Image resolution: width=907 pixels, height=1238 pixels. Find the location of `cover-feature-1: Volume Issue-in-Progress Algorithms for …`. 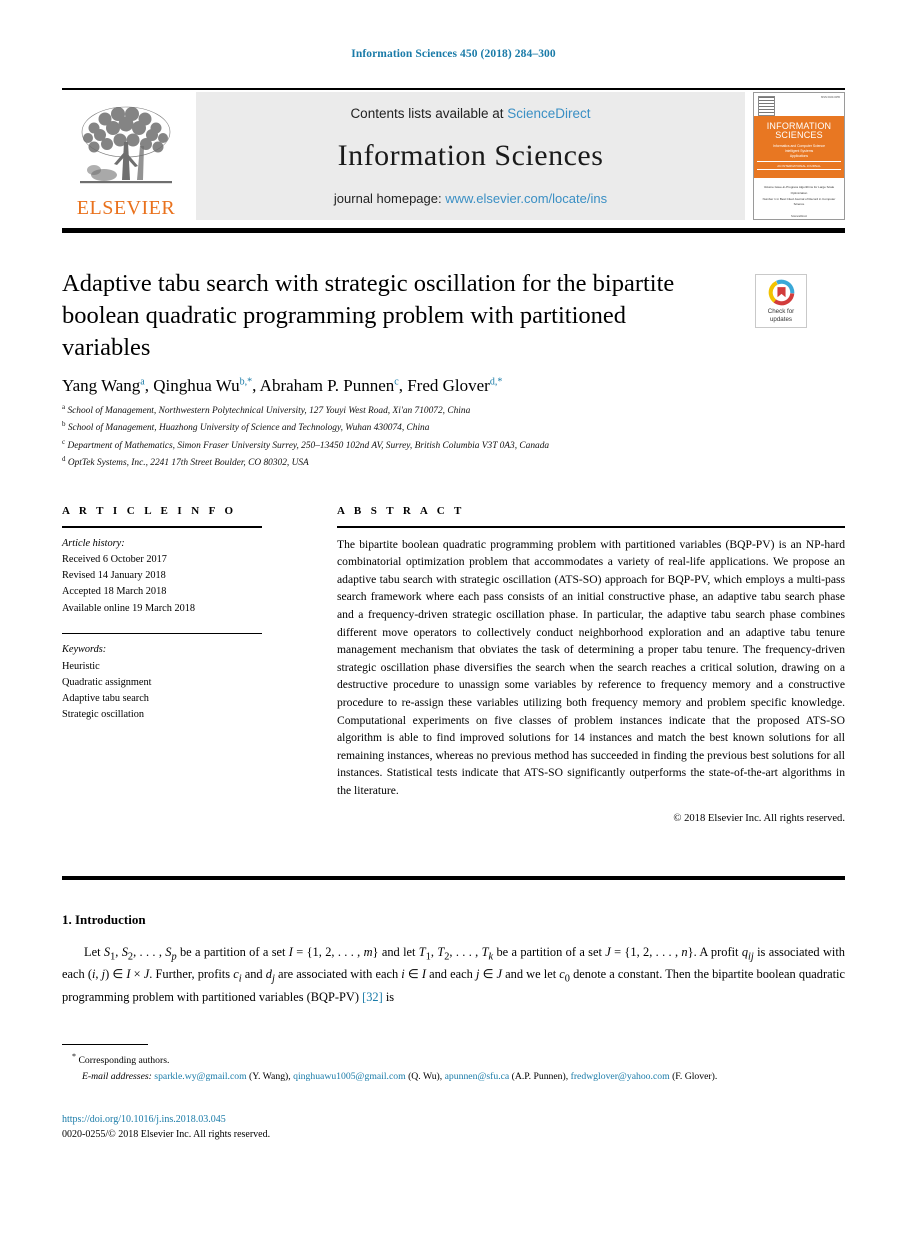

cover-feature-1: Volume Issue-in-Progress Algorithms for … is located at coordinates (799, 190).